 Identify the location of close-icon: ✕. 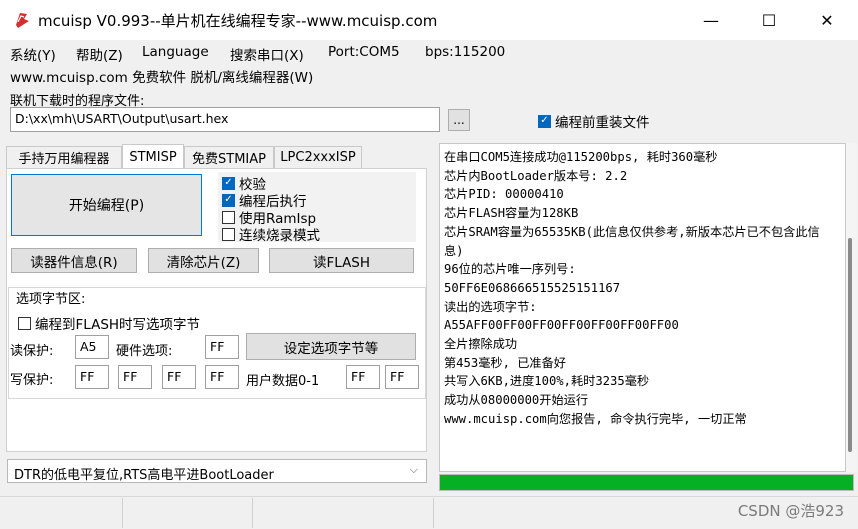
(827, 20).